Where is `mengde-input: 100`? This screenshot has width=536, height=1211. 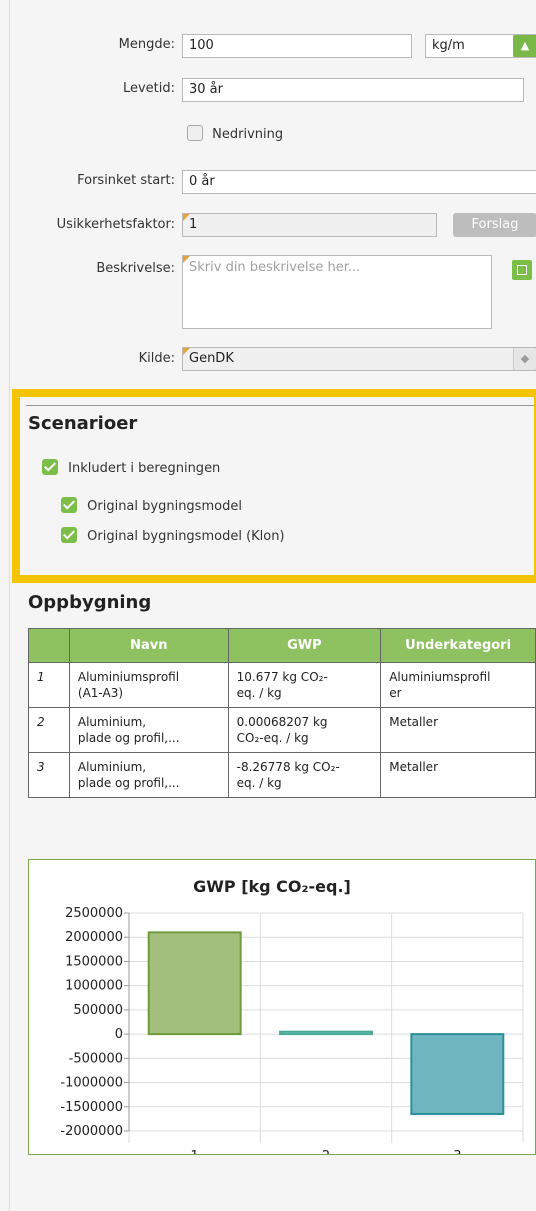
mengde-input: 100 is located at coordinates (297, 46).